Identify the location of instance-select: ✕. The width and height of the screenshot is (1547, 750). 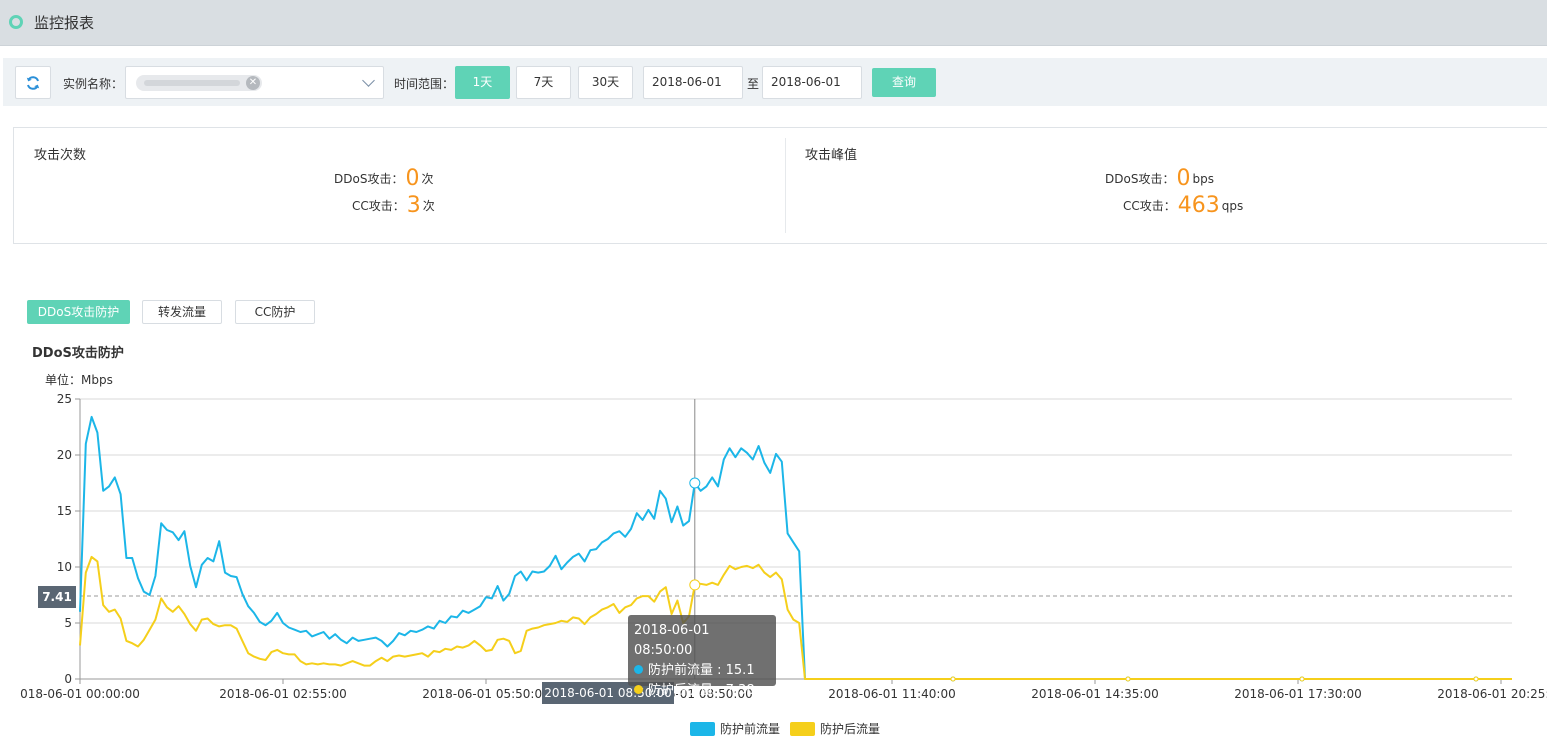
(254, 82).